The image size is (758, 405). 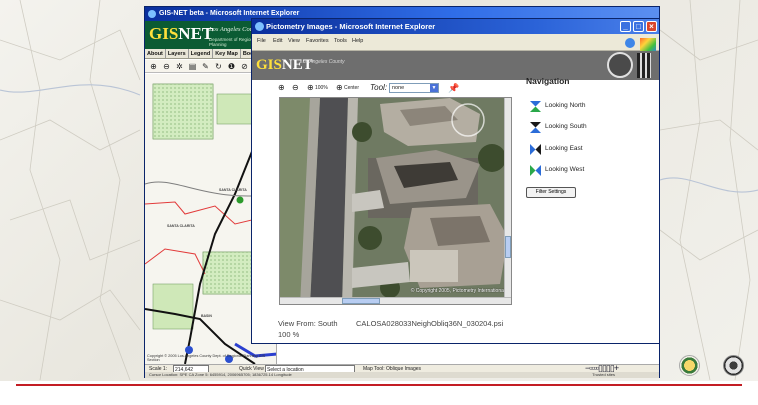 What do you see at coordinates (557, 170) in the screenshot?
I see `nav-looking-west: Looking West` at bounding box center [557, 170].